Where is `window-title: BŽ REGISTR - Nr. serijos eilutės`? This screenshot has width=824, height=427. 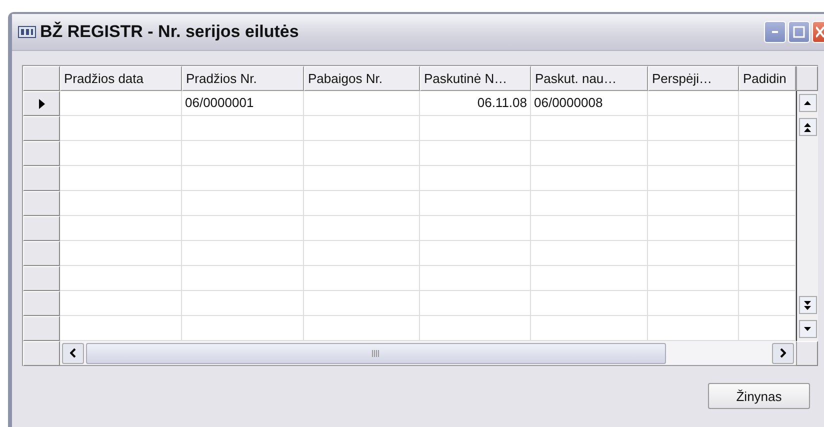
window-title: BŽ REGISTR - Nr. serijos eilutės is located at coordinates (170, 32).